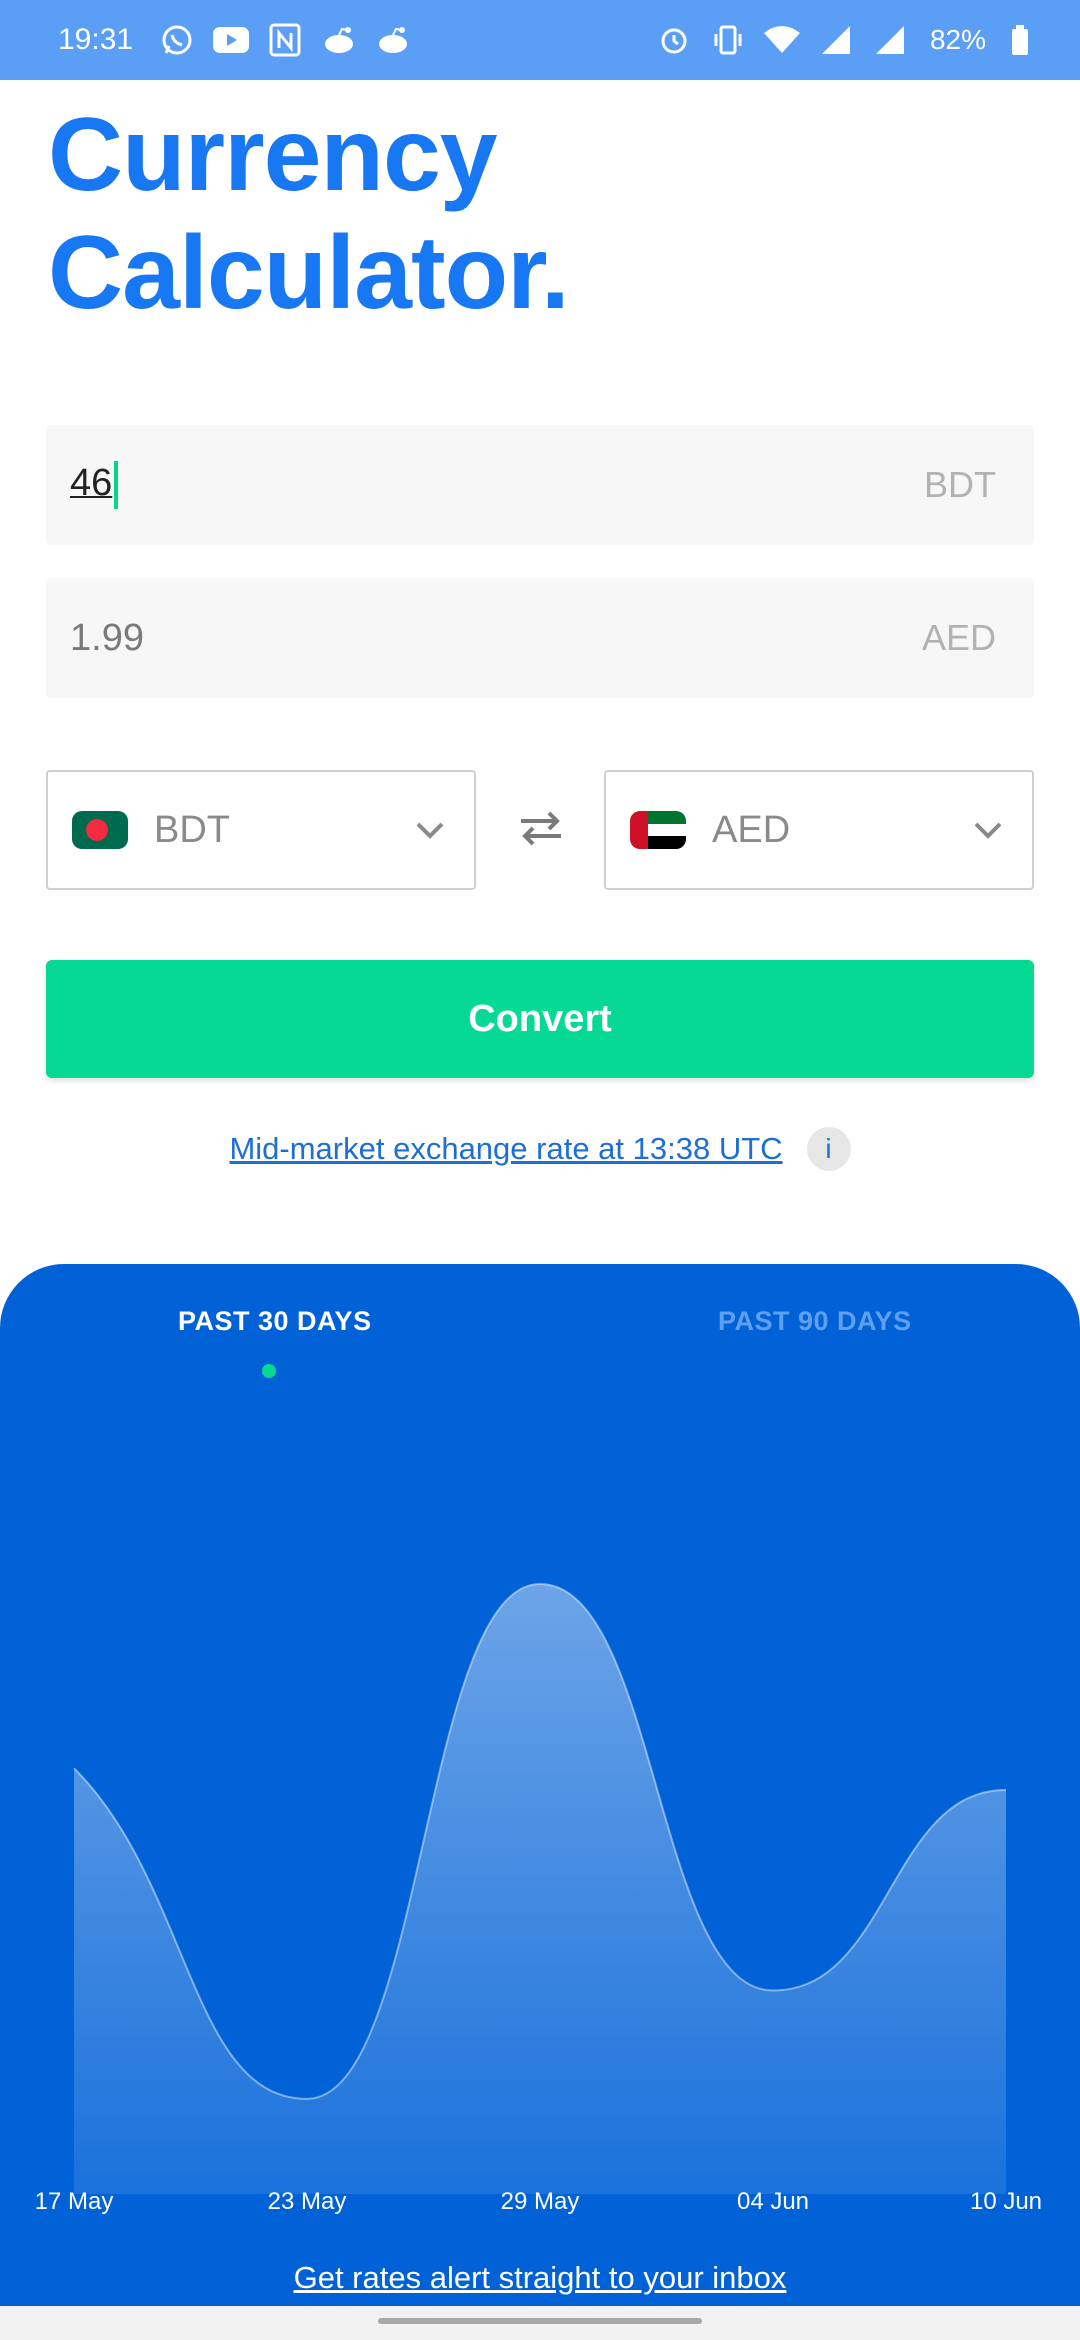  I want to click on amount-value: 46, so click(91, 483).